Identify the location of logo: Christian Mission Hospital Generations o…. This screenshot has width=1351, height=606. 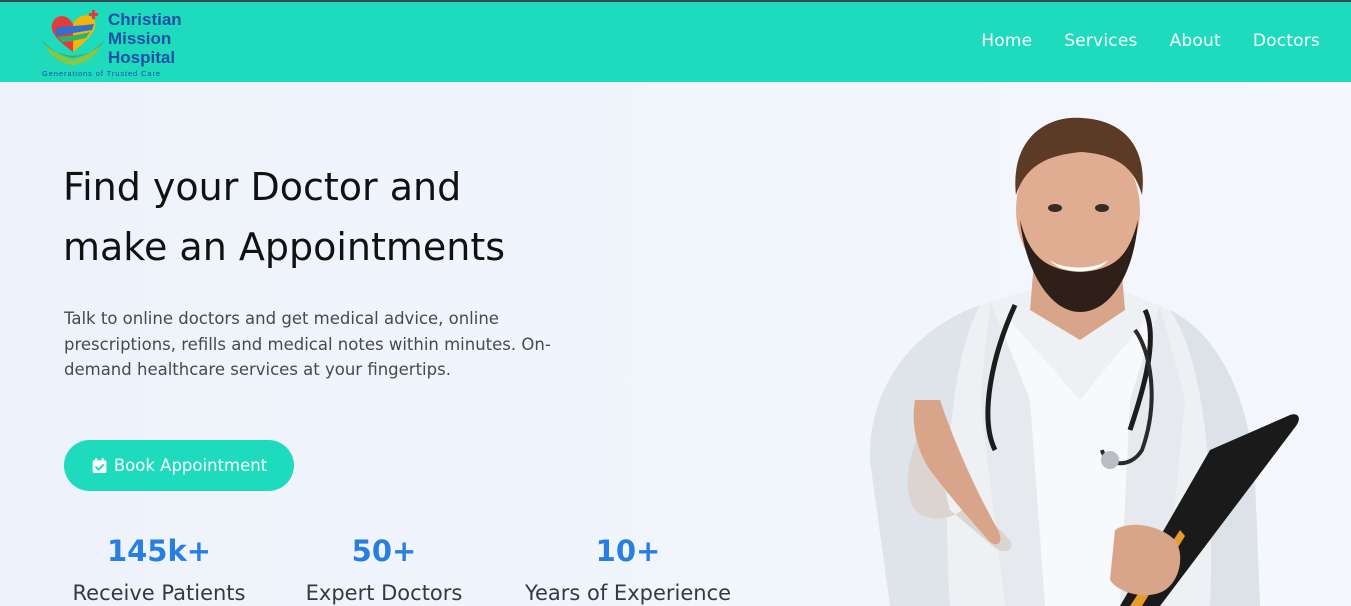
(125, 44).